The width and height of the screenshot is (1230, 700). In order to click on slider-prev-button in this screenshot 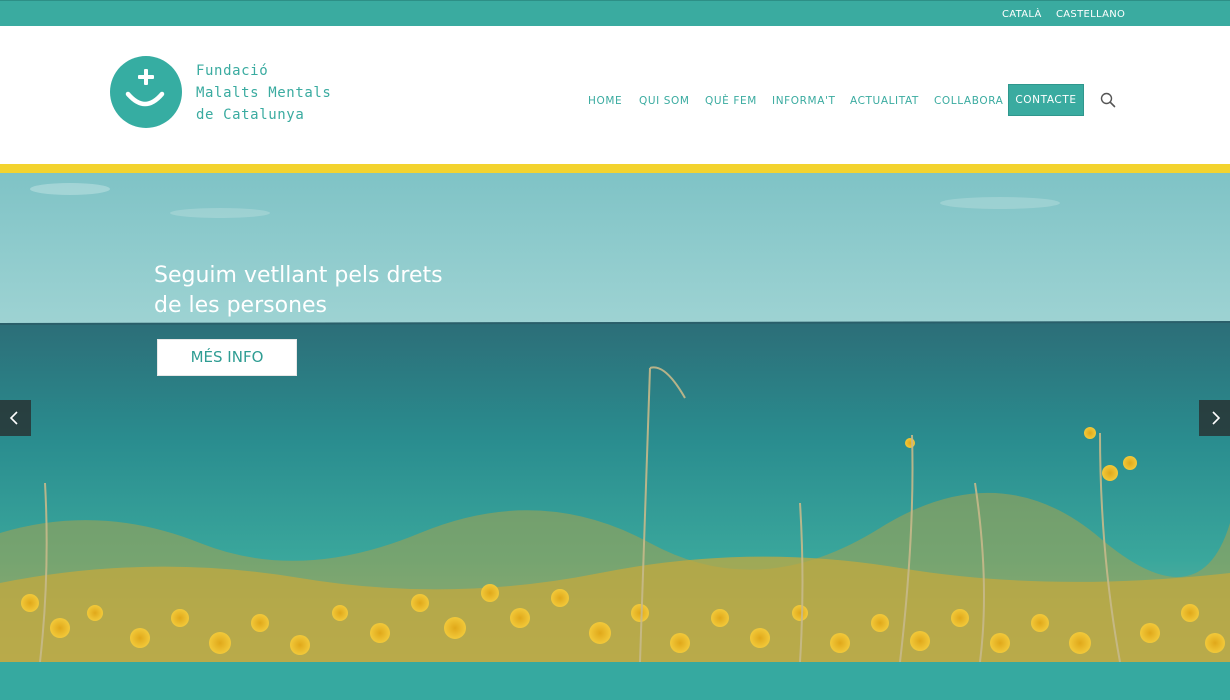, I will do `click(15, 418)`.